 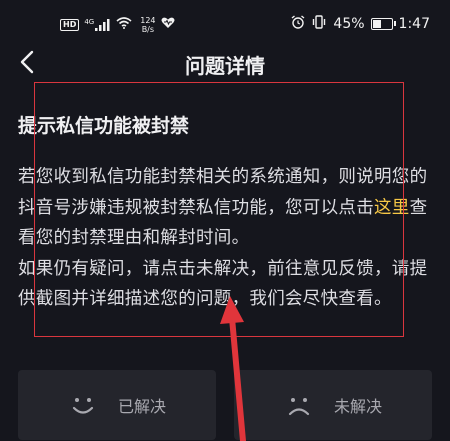 What do you see at coordinates (124, 25) in the screenshot?
I see `wifi-icon` at bounding box center [124, 25].